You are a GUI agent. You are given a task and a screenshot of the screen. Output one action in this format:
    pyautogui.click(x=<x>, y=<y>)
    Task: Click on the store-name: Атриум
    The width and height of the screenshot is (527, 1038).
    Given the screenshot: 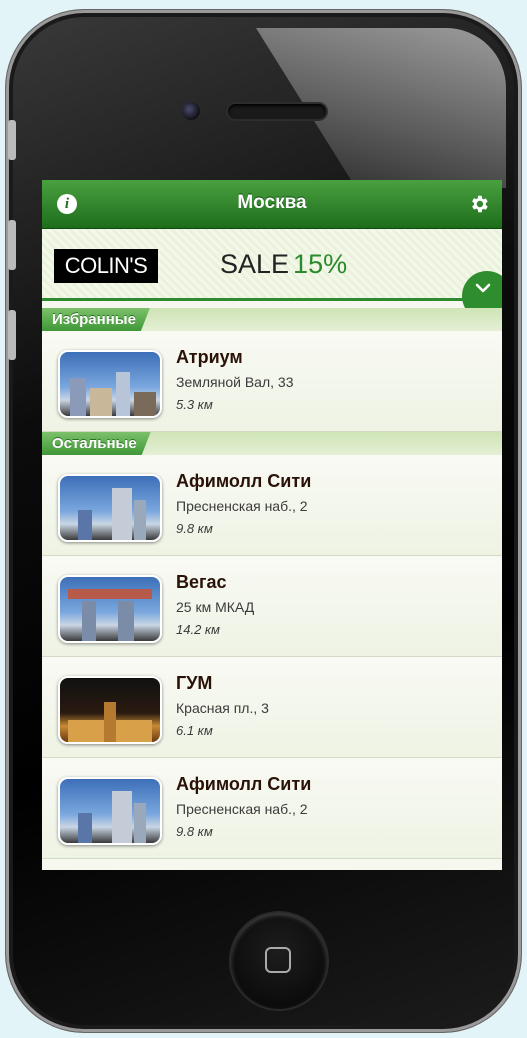 What is the action you would take?
    pyautogui.click(x=209, y=357)
    